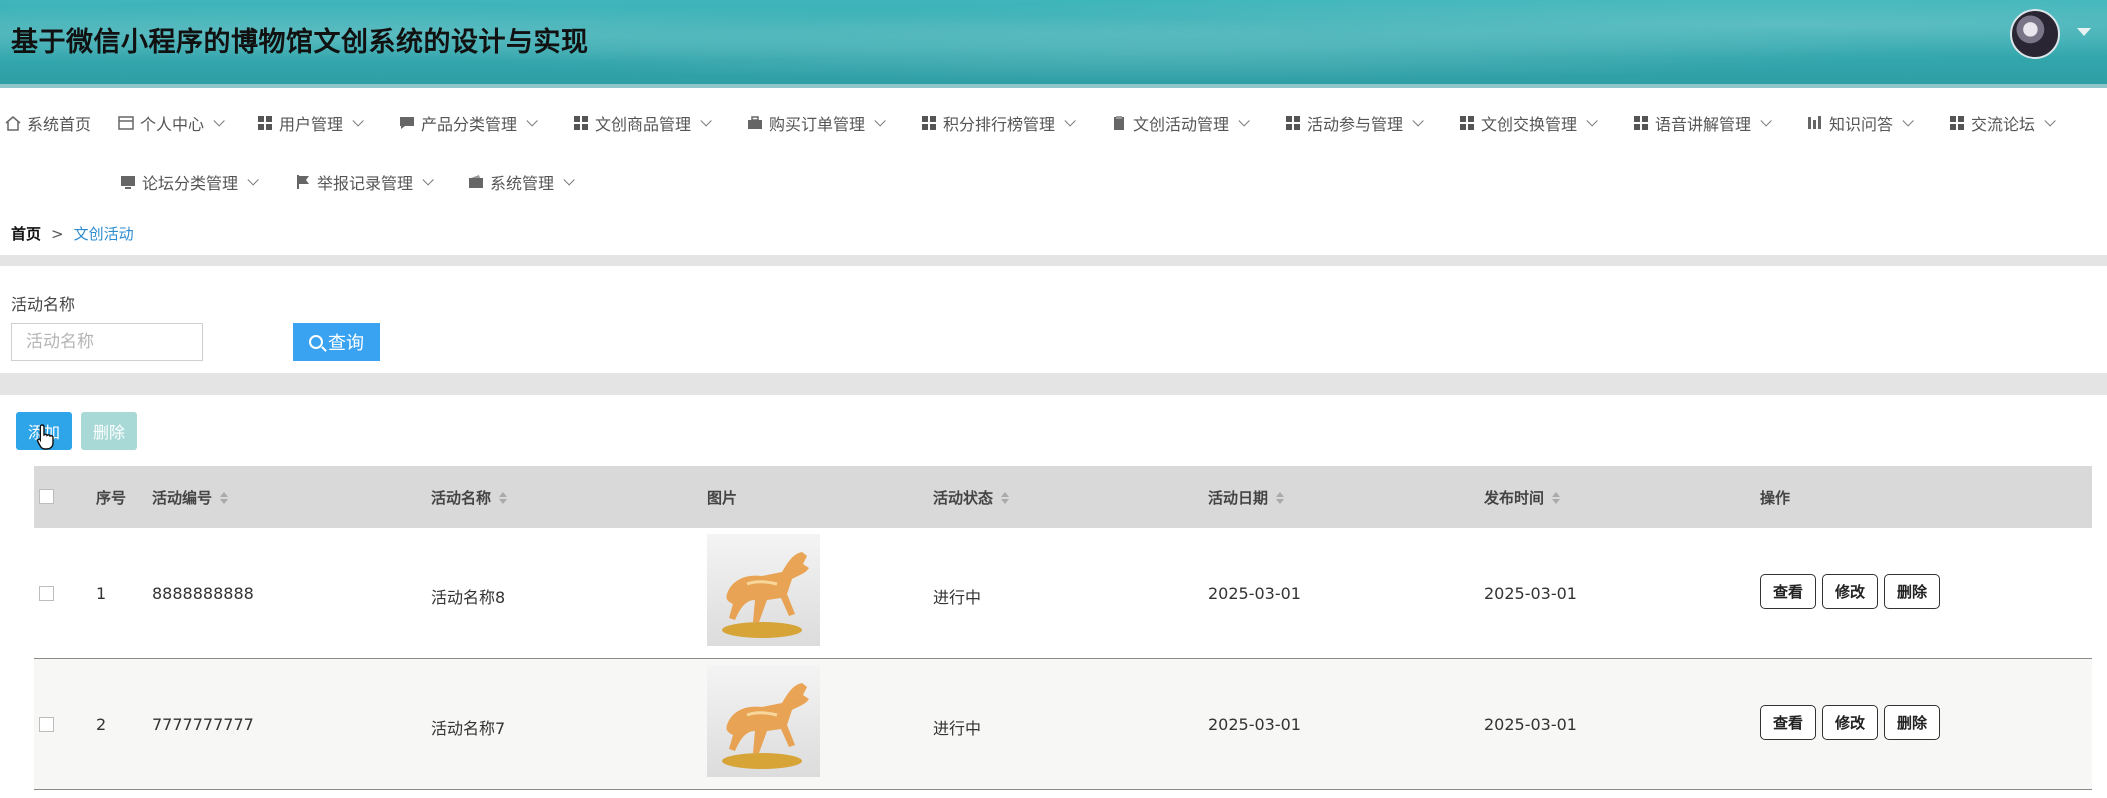 The image size is (2107, 798). What do you see at coordinates (303, 182) in the screenshot?
I see `flag-icon` at bounding box center [303, 182].